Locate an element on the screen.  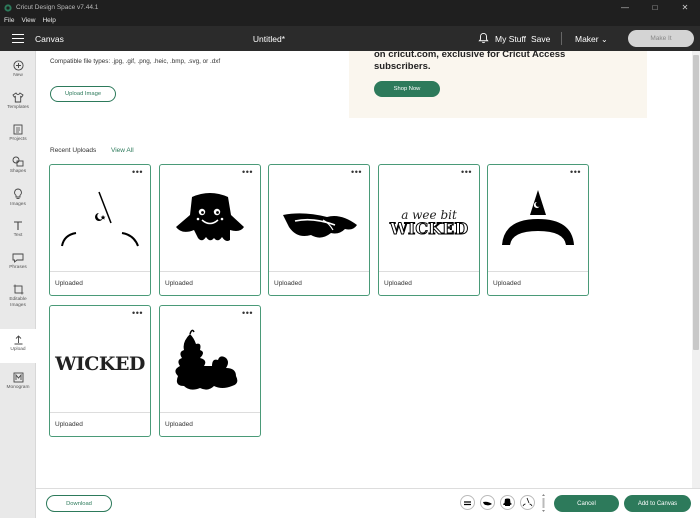
thumb-text-line2: WICKED is located at coordinates (429, 228).